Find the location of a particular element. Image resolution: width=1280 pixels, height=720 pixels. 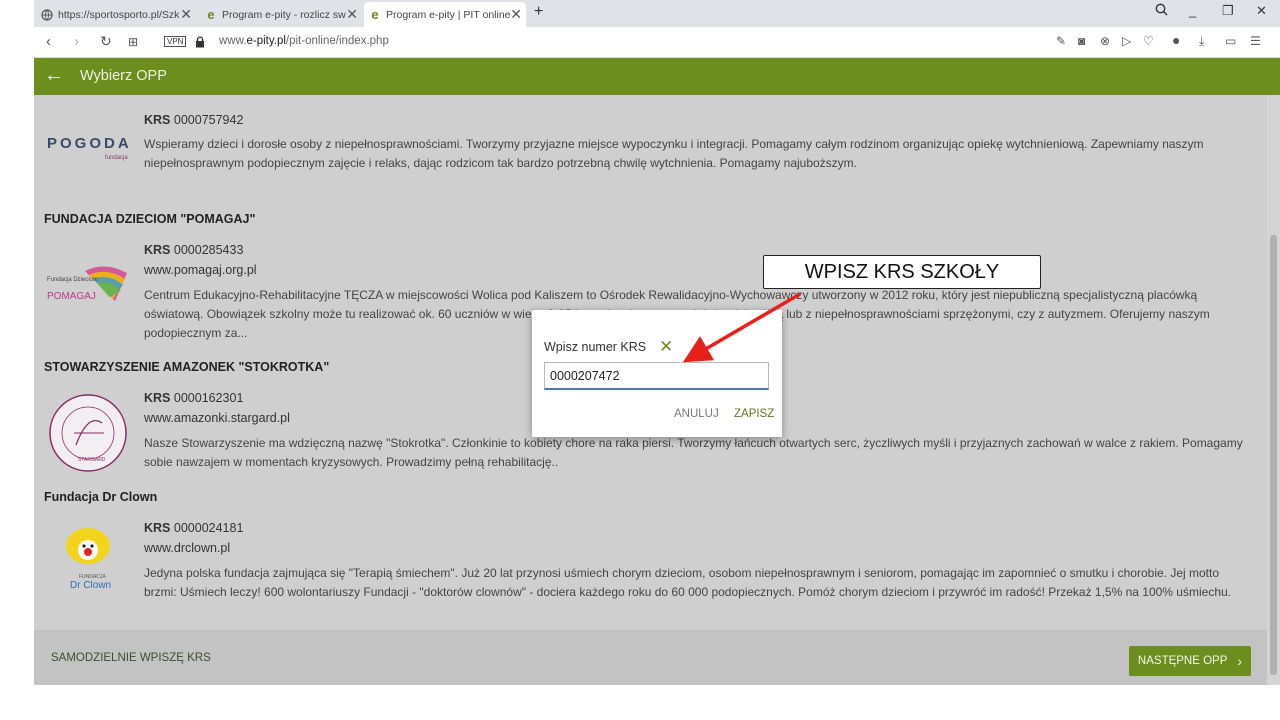

krs-line: KRS 0000024181 is located at coordinates (193, 528).